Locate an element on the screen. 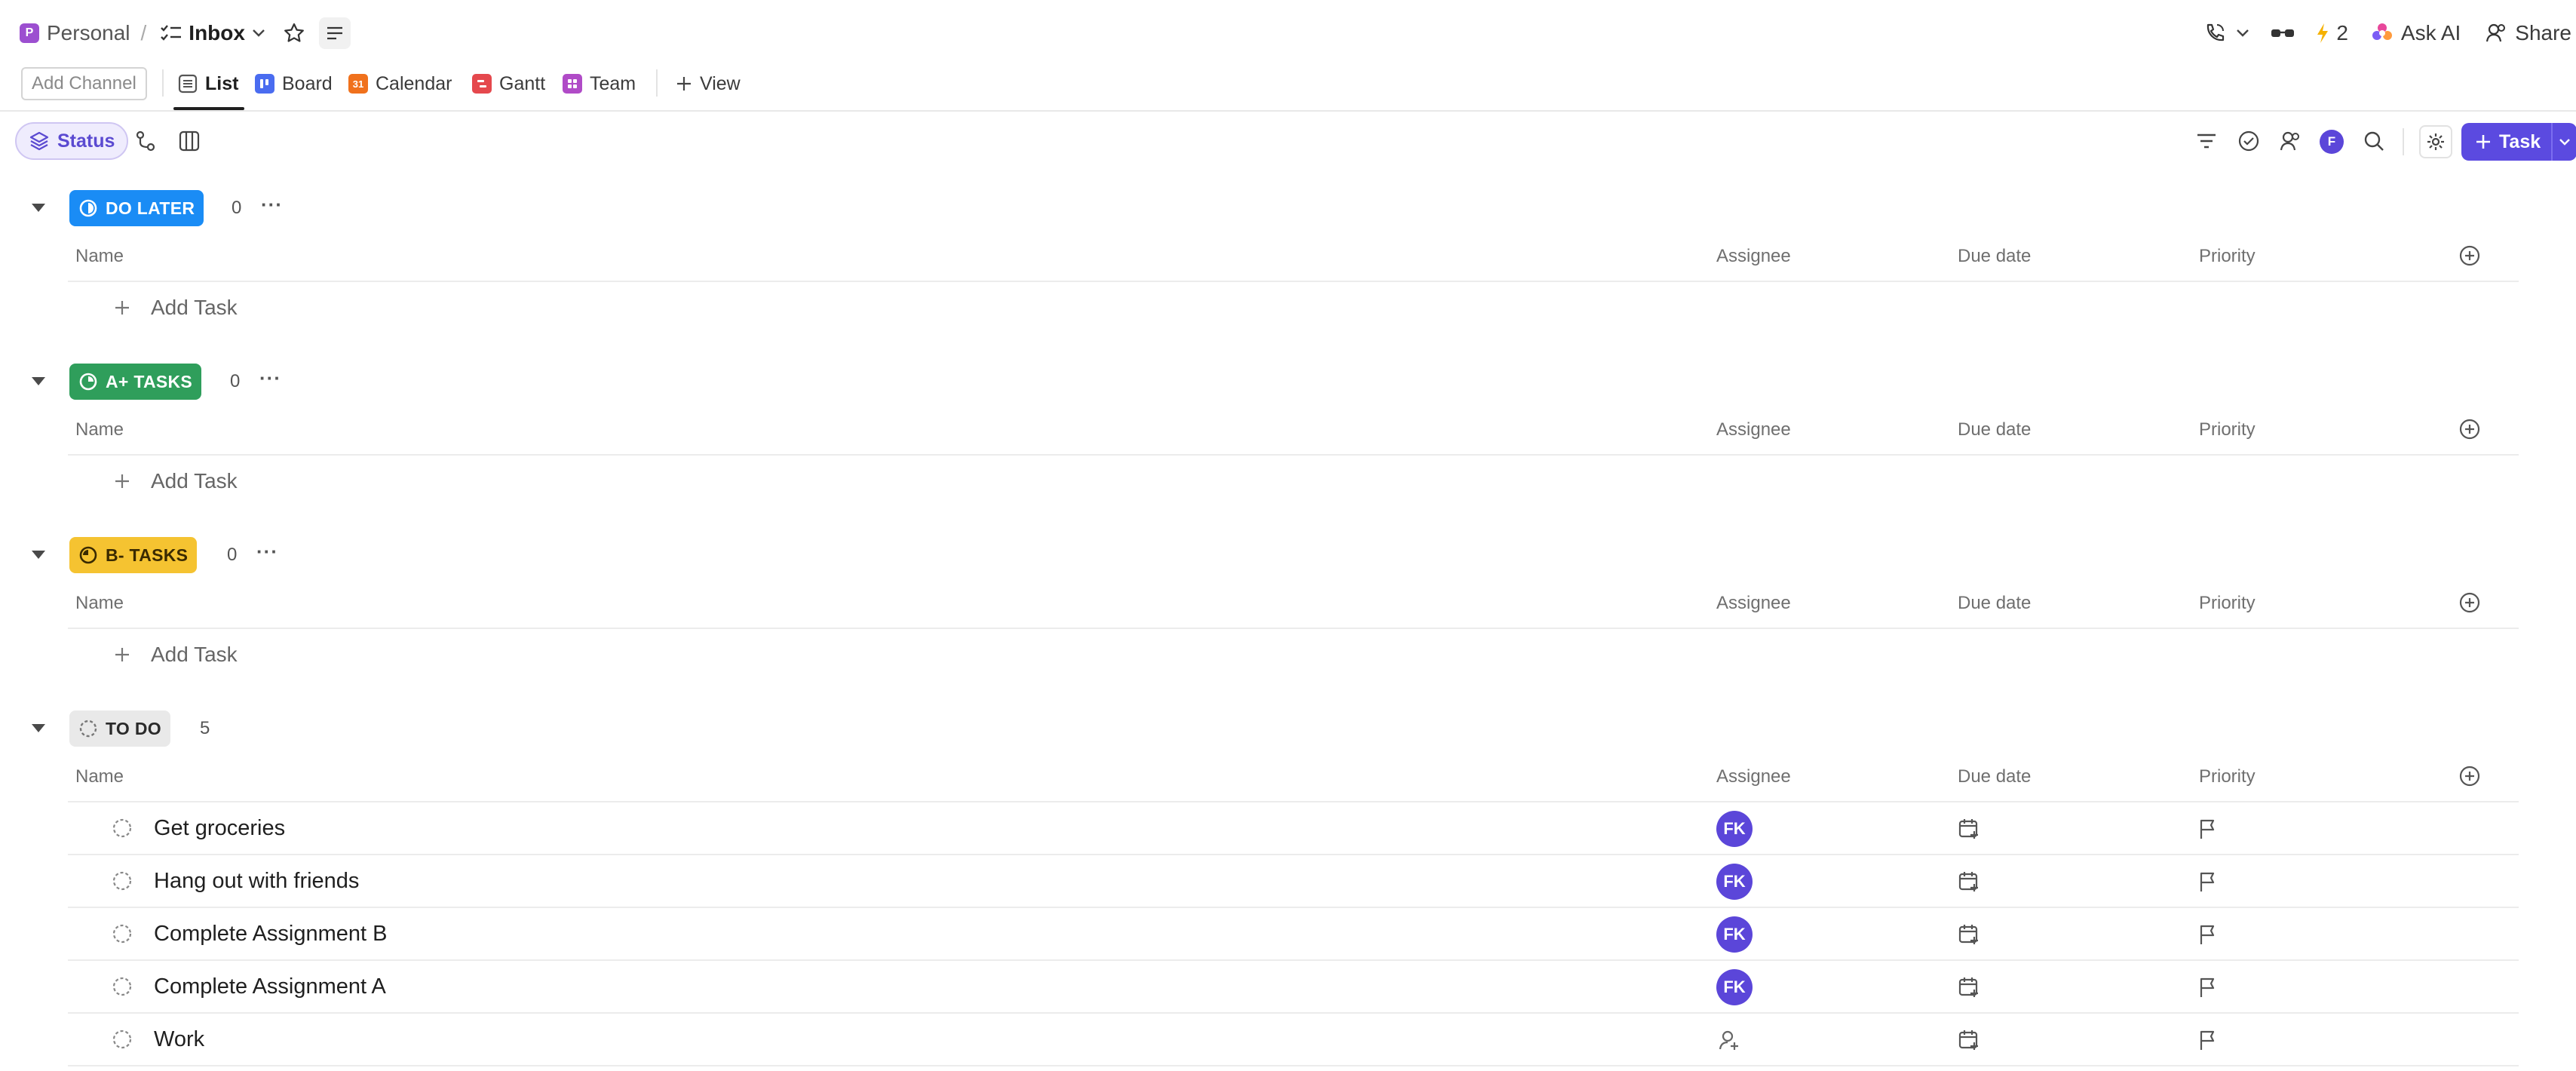  table-row: Get groceries FK is located at coordinates (1288, 828).